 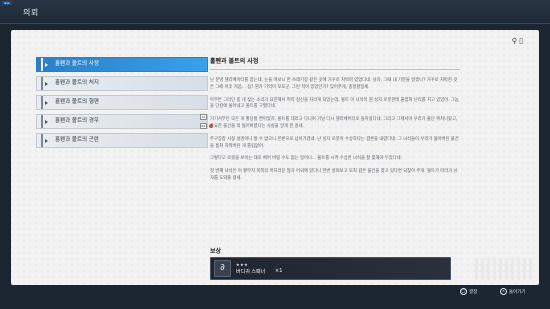 I want to click on cross-button-icon: ✕, so click(x=503, y=291).